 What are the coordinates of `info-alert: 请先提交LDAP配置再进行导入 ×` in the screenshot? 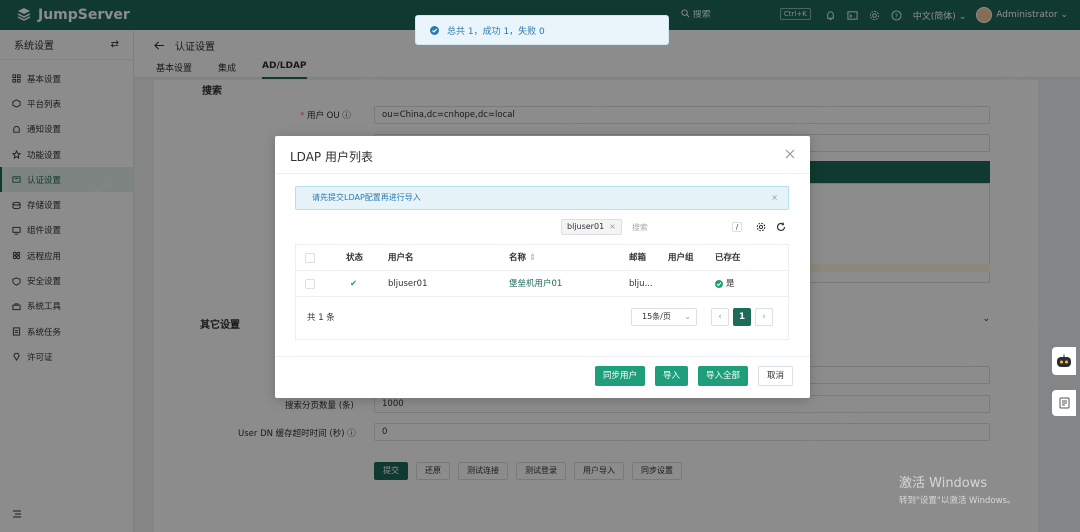 It's located at (542, 198).